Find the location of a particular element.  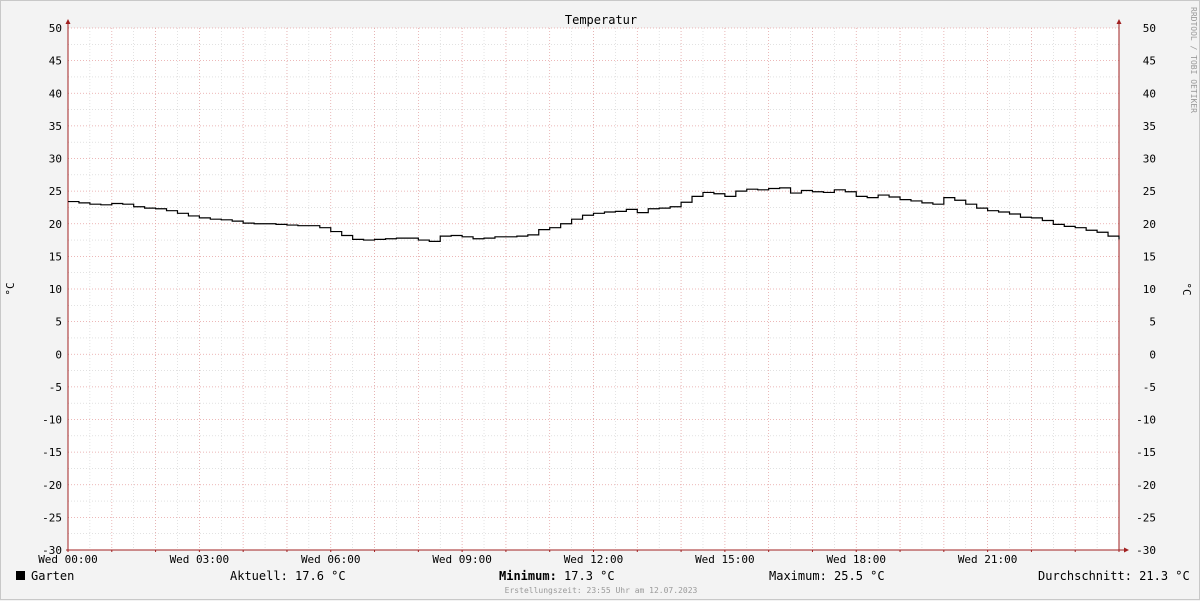

x-axis-arrow is located at coordinates (1126, 550).